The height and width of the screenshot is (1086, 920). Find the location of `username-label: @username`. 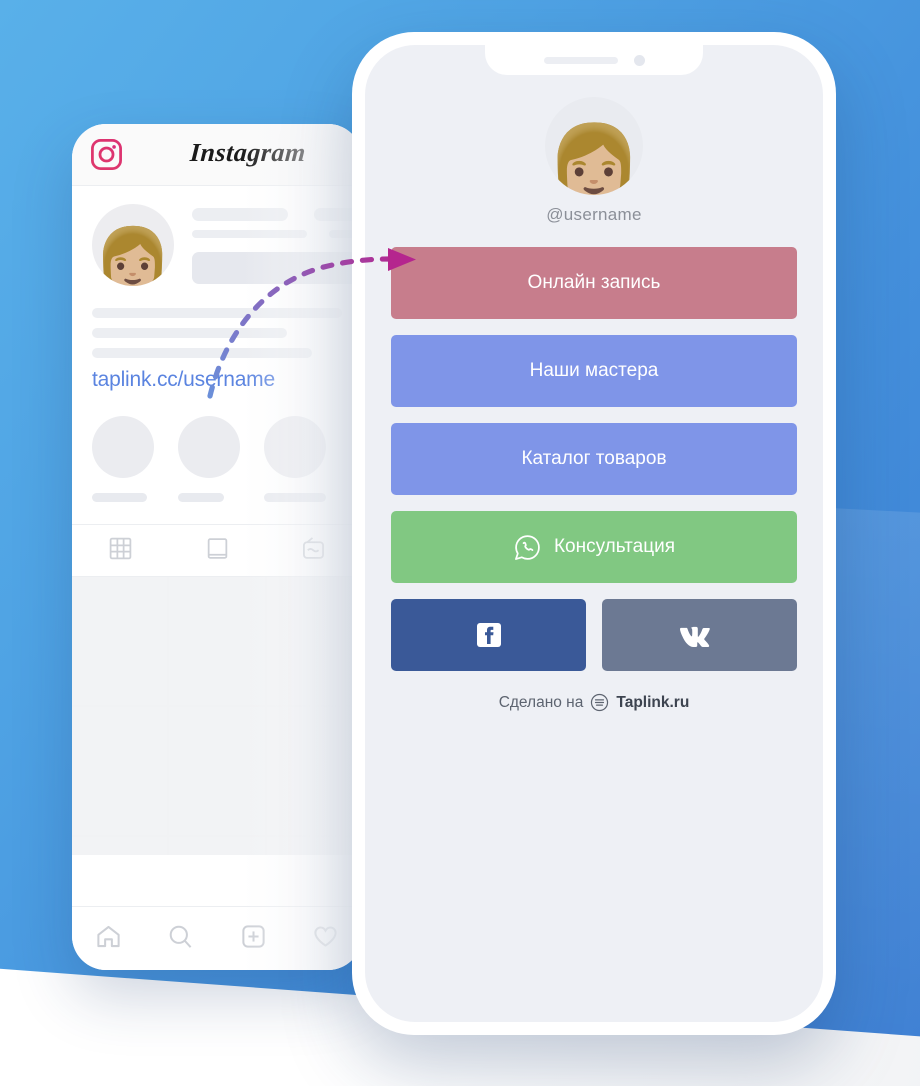

username-label: @username is located at coordinates (594, 214).